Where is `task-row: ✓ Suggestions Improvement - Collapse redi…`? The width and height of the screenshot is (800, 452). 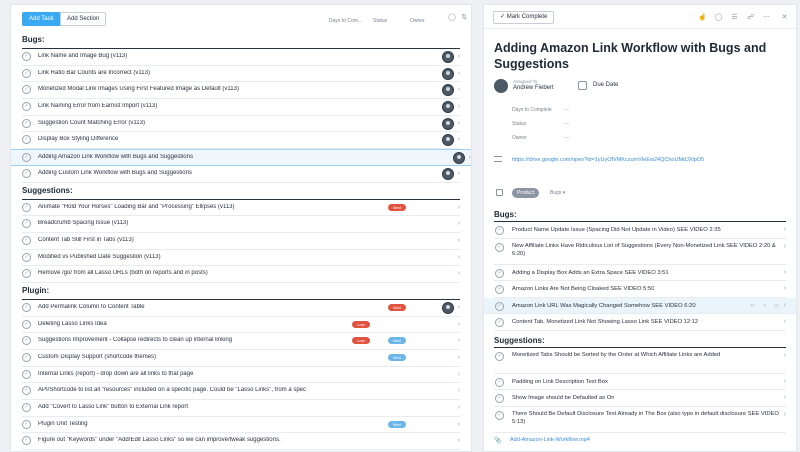
task-row: ✓ Suggestions Improvement - Collapse redi… is located at coordinates (241, 341).